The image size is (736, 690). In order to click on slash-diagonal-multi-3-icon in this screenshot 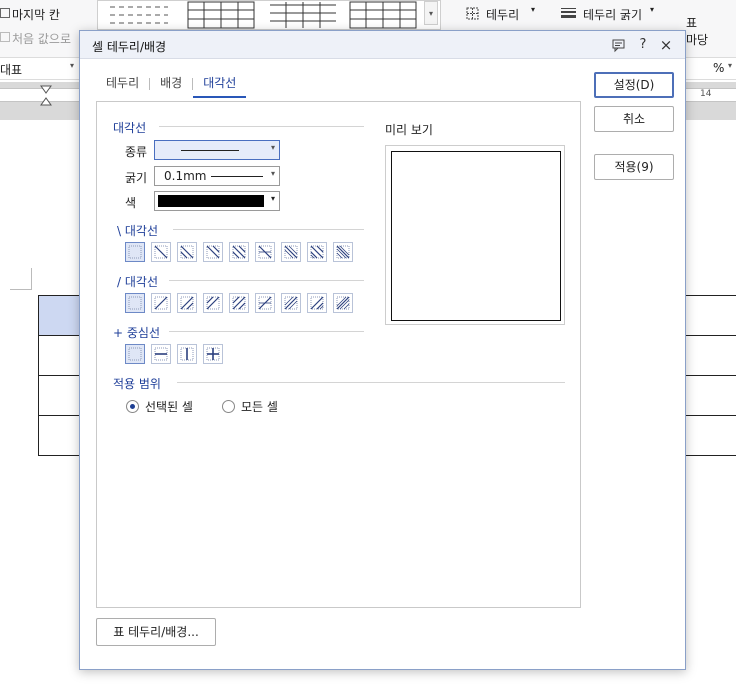, I will do `click(343, 303)`.